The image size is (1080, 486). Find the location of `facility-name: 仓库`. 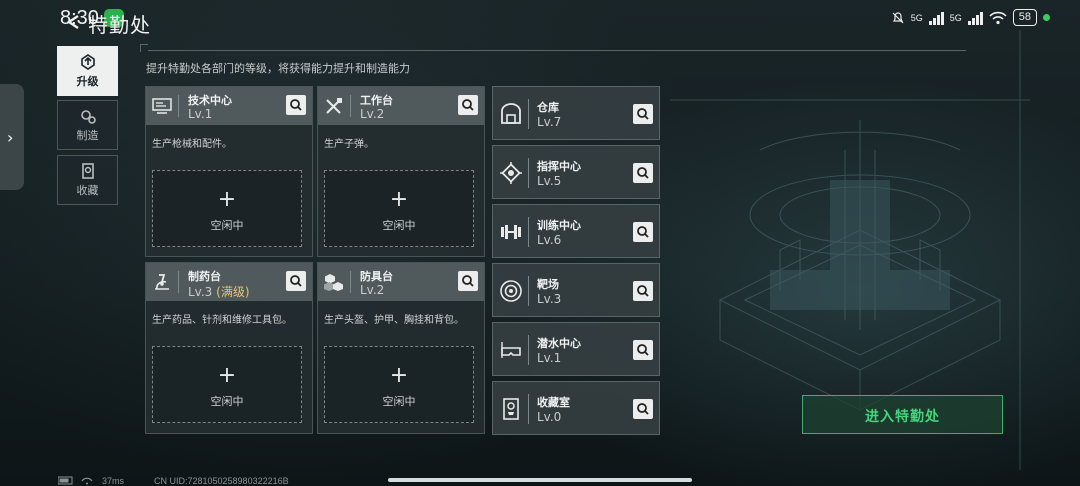

facility-name: 仓库 is located at coordinates (548, 107).